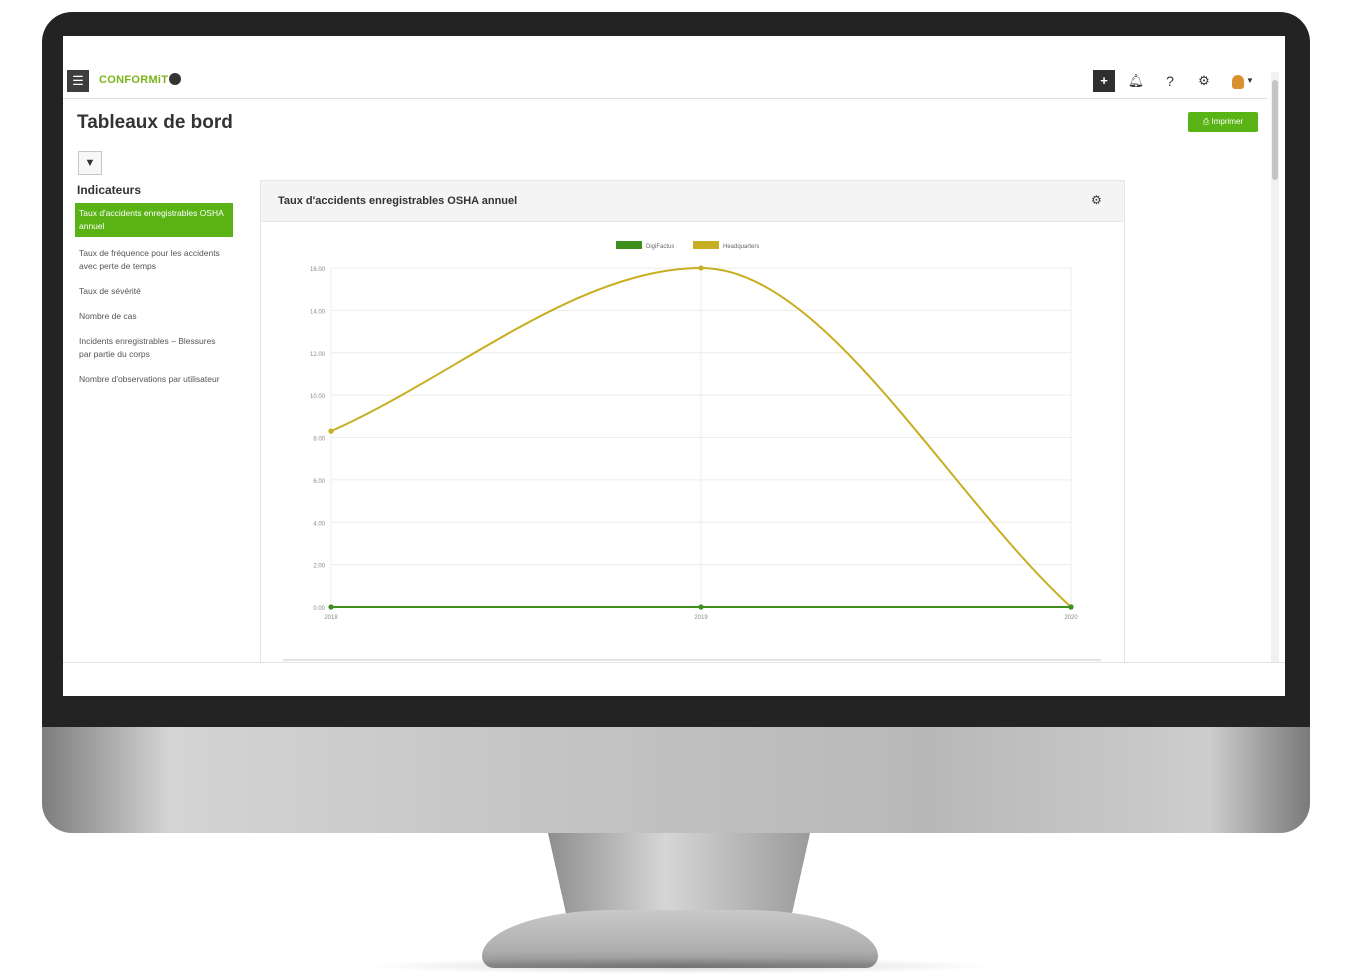 This screenshot has width=1351, height=975. I want to click on help-button: ?, so click(1170, 81).